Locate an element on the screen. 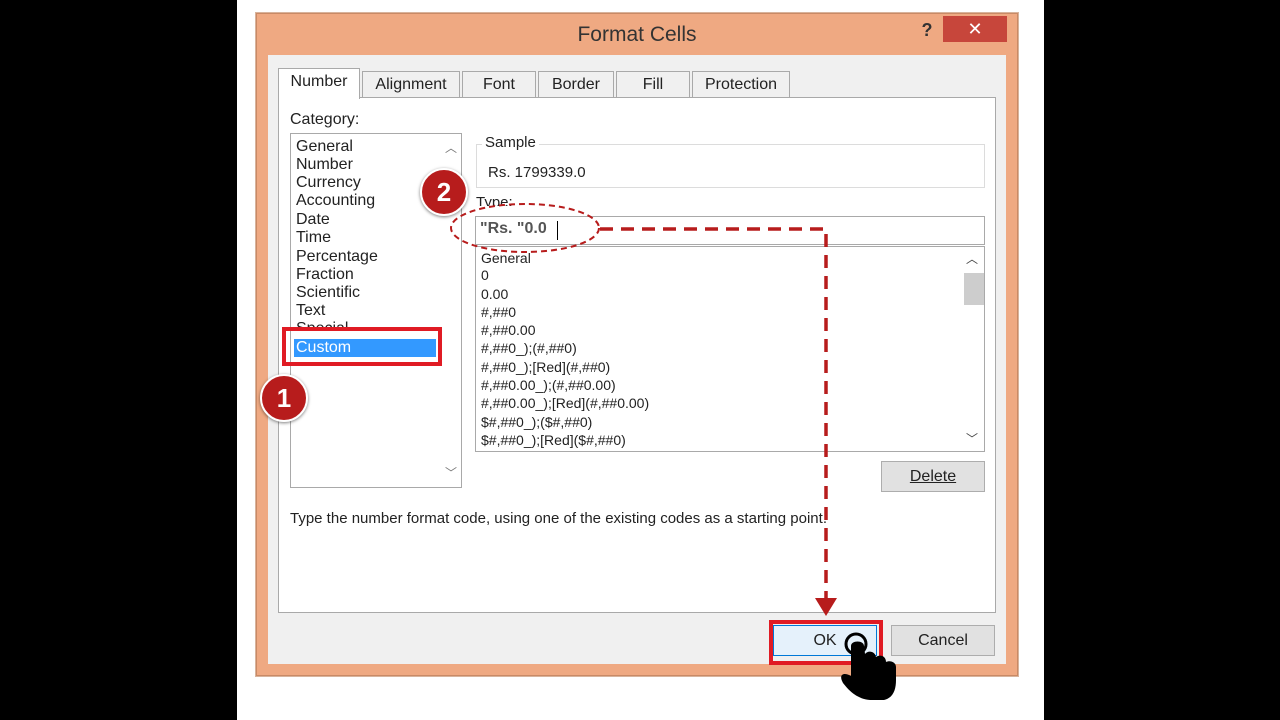 This screenshot has height=720, width=1280. format-item: General is located at coordinates (506, 256).